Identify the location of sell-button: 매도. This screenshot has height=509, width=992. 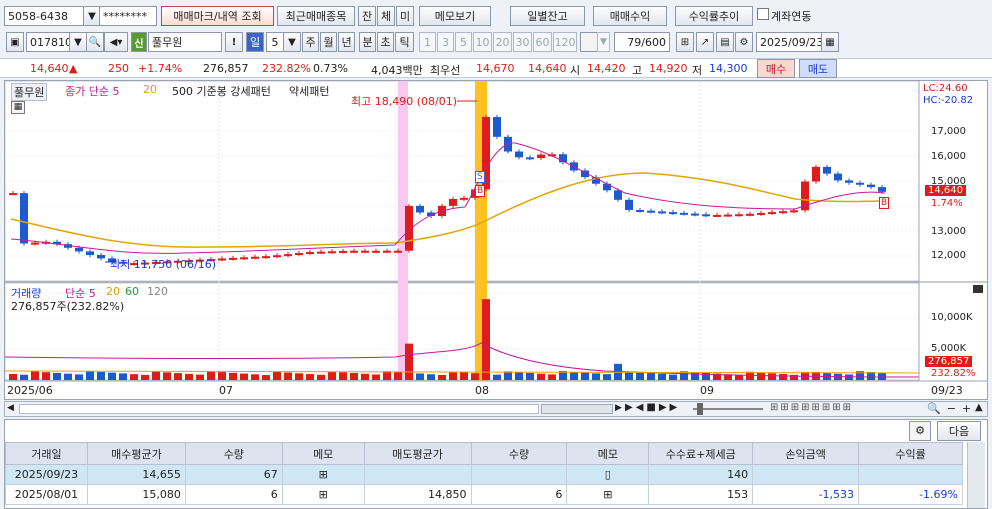
(818, 68).